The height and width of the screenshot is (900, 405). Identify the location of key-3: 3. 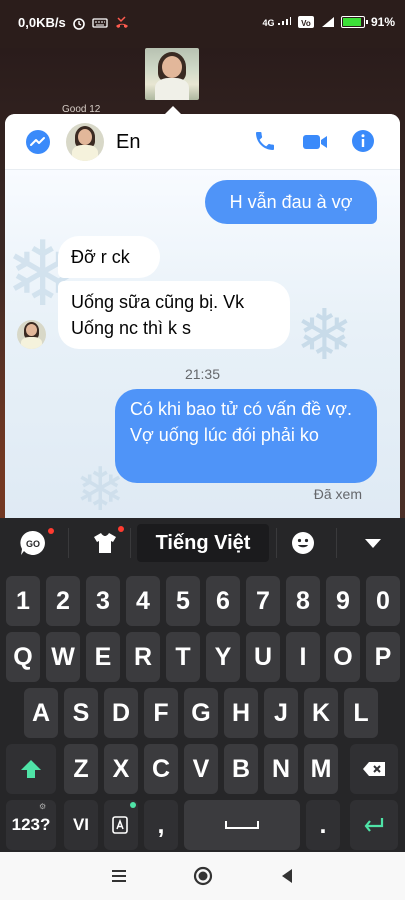
(103, 601).